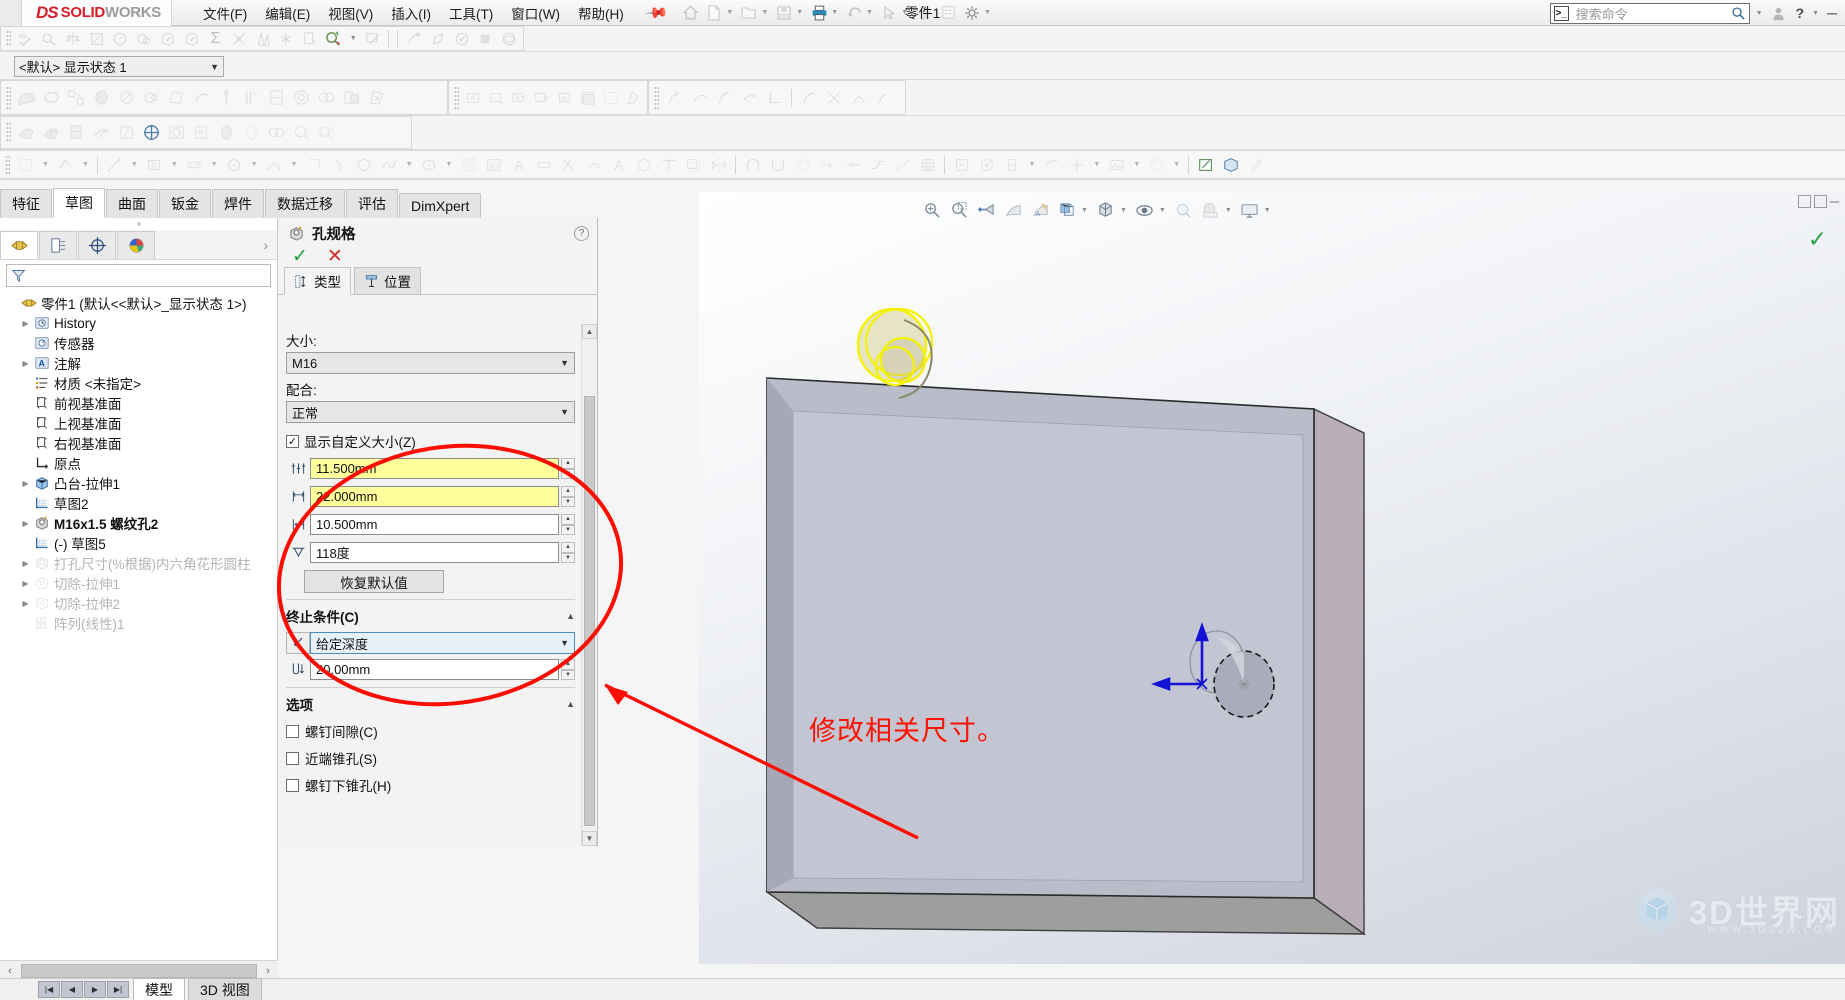  What do you see at coordinates (799, 12) in the screenshot?
I see `save-chevron-down-icon: ▼` at bounding box center [799, 12].